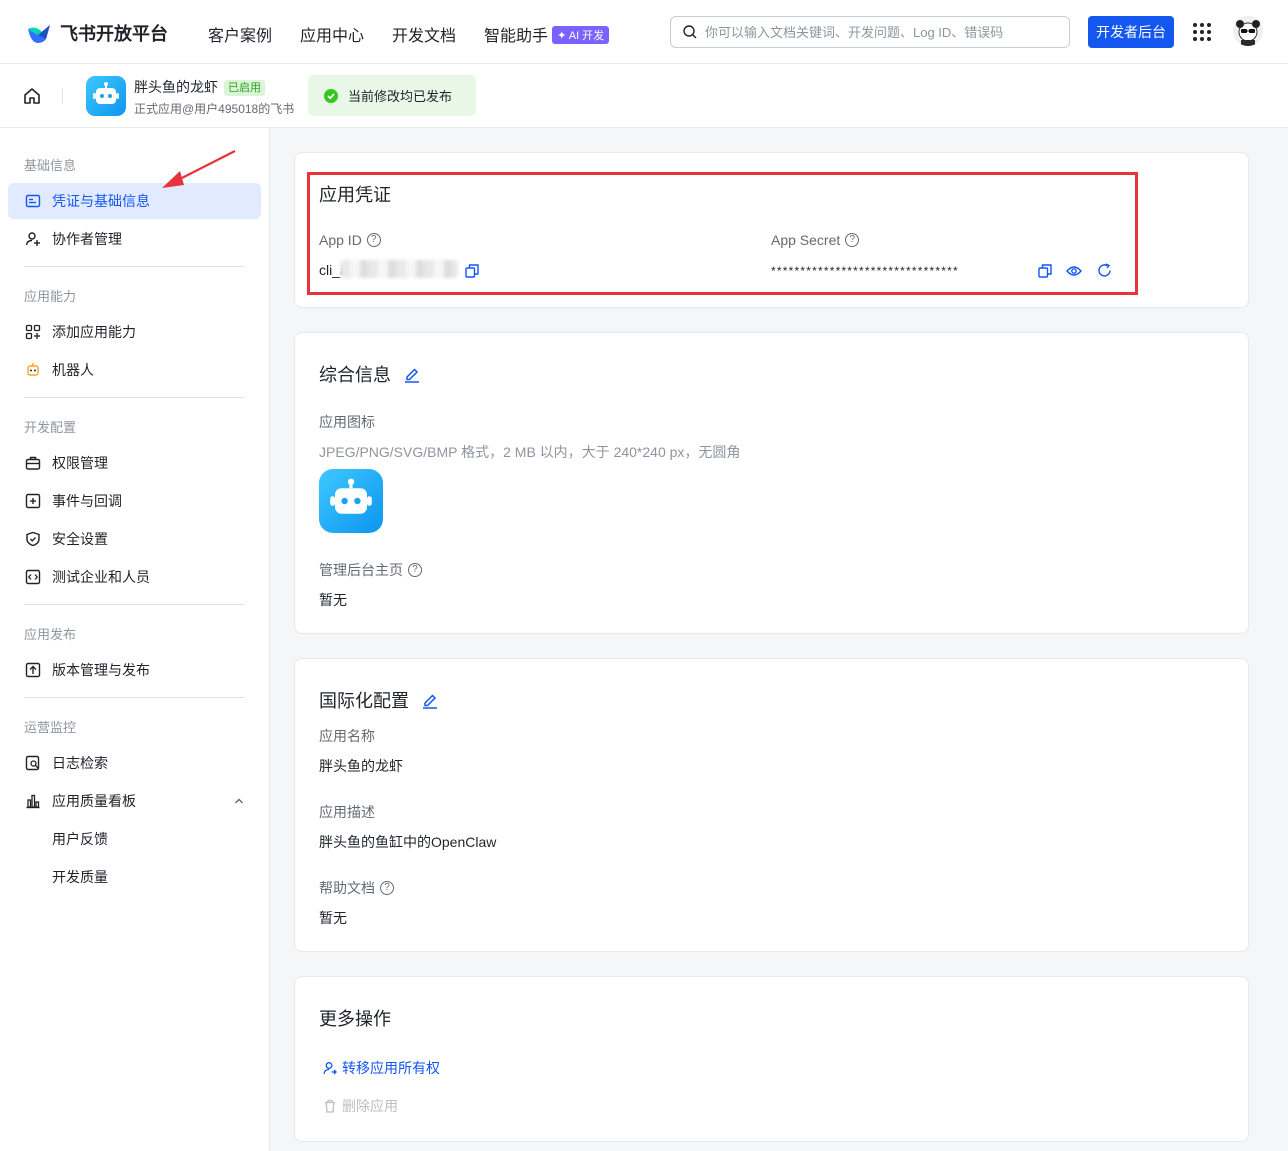 The width and height of the screenshot is (1288, 1151). What do you see at coordinates (1202, 32) in the screenshot?
I see `apps-grid-icon` at bounding box center [1202, 32].